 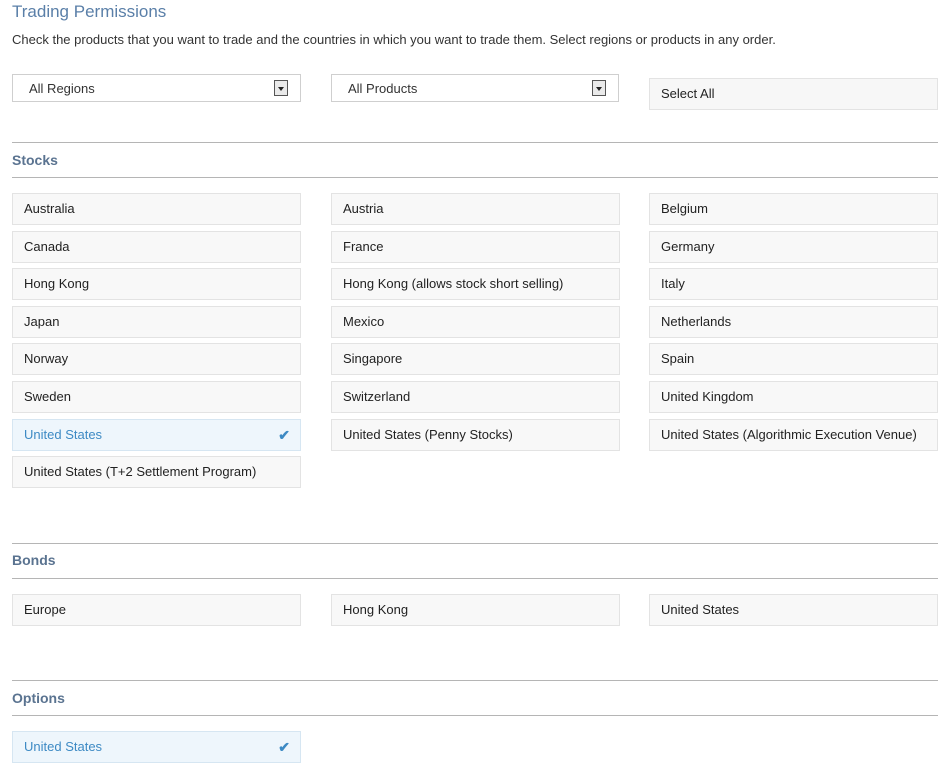 What do you see at coordinates (453, 283) in the screenshot?
I see `permission-item-label: Hong Kong (allows stock short selling)` at bounding box center [453, 283].